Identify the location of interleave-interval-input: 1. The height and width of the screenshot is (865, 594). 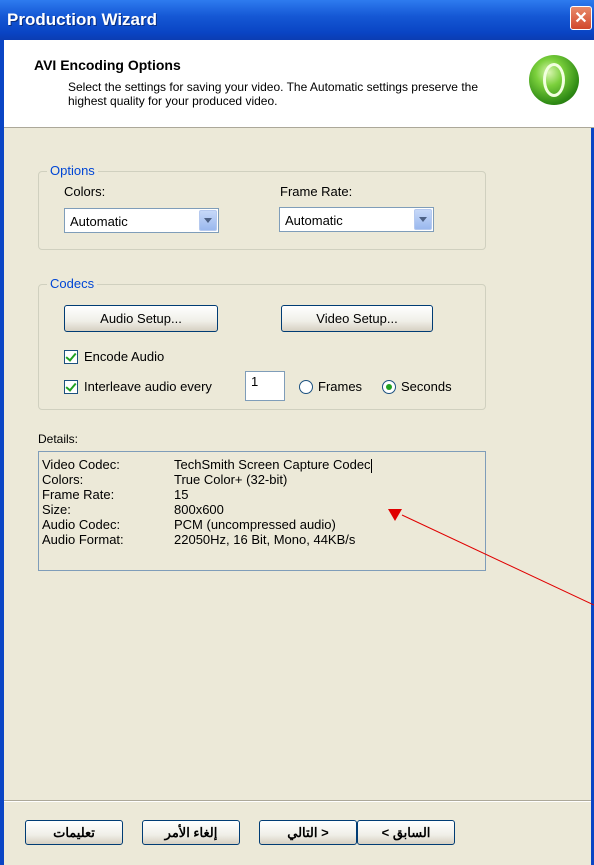
(265, 386).